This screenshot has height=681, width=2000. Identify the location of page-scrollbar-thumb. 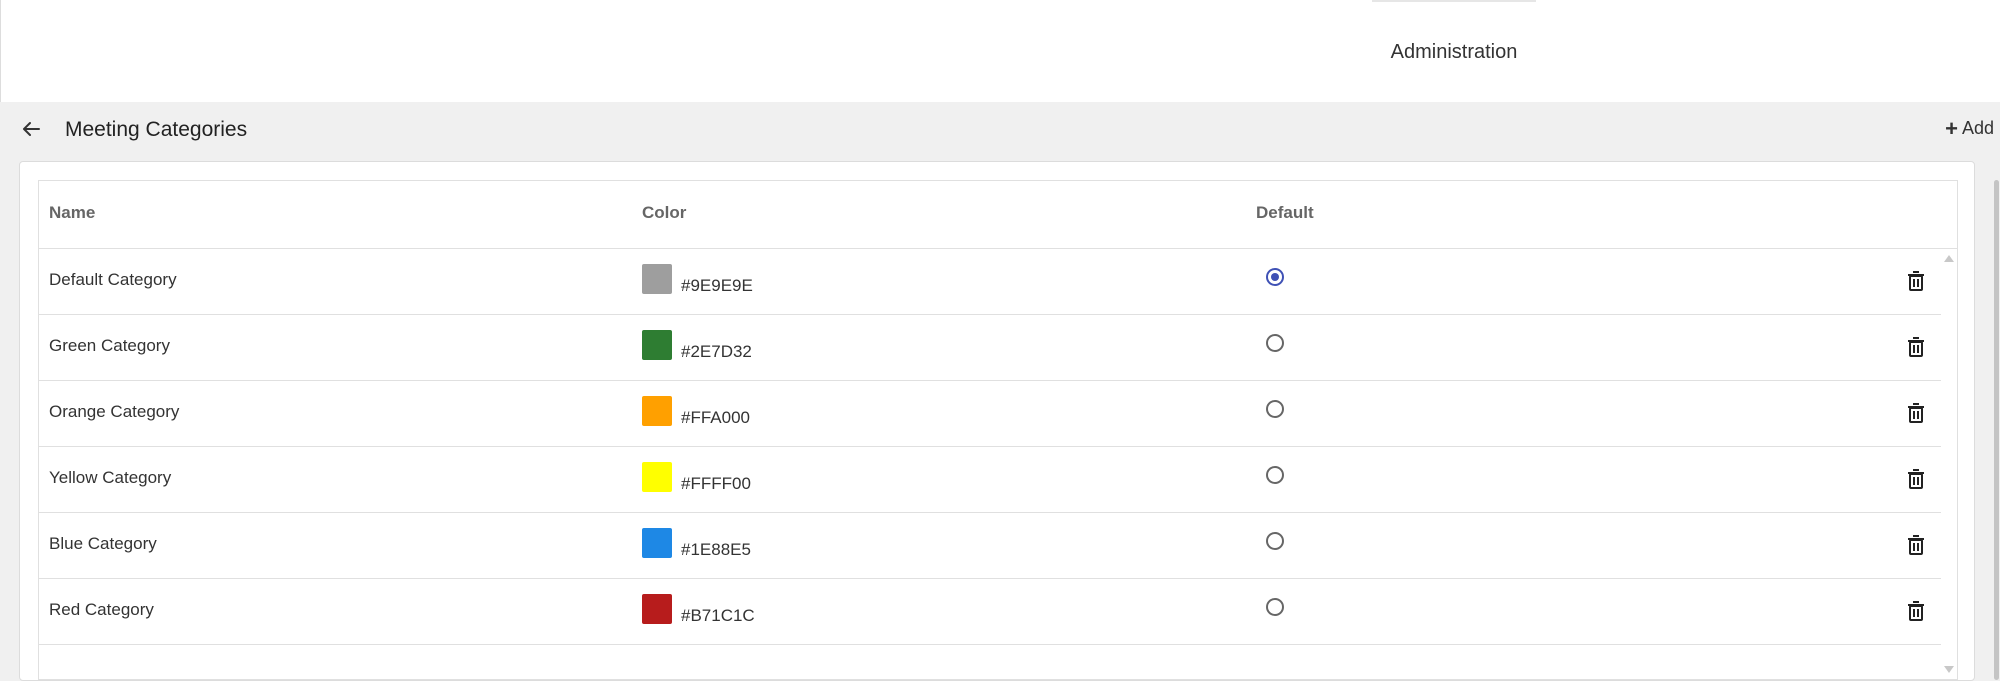
(1996, 430).